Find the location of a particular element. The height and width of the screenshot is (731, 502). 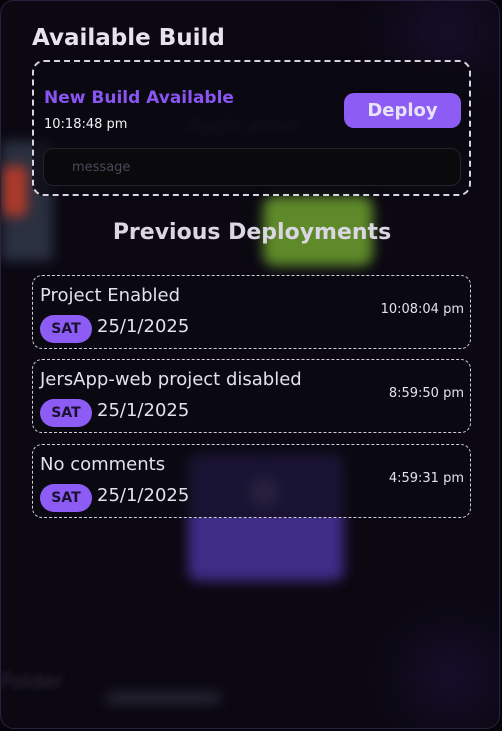

message-input is located at coordinates (252, 167).